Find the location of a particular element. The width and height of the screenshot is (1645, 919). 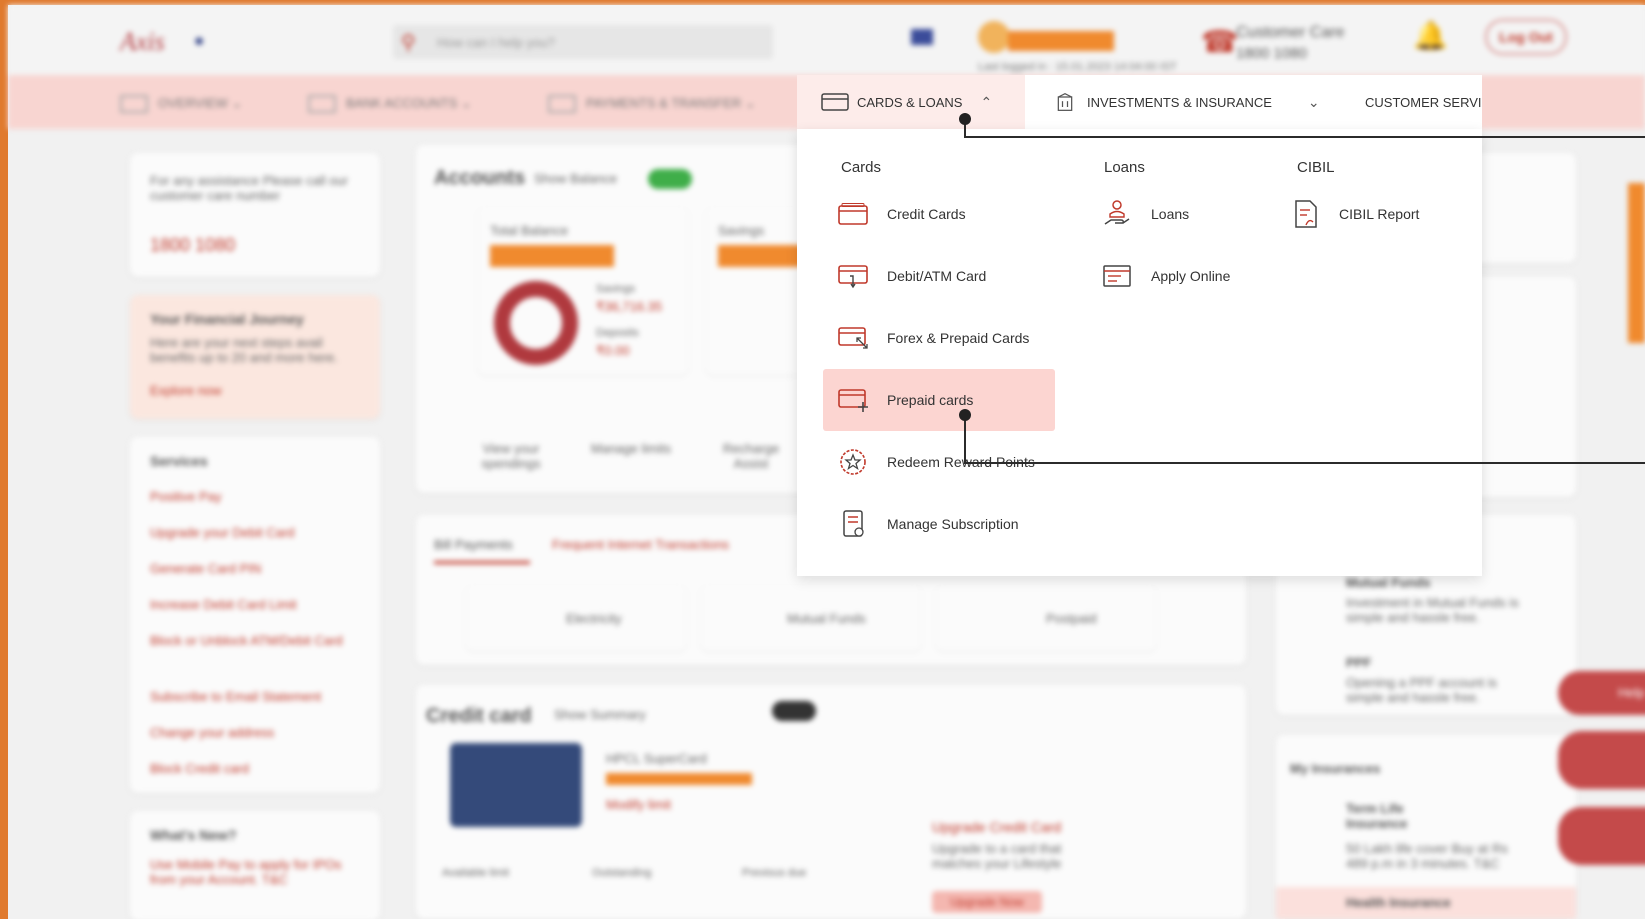

upgrade-now-button: Upgrade Now is located at coordinates (987, 902).